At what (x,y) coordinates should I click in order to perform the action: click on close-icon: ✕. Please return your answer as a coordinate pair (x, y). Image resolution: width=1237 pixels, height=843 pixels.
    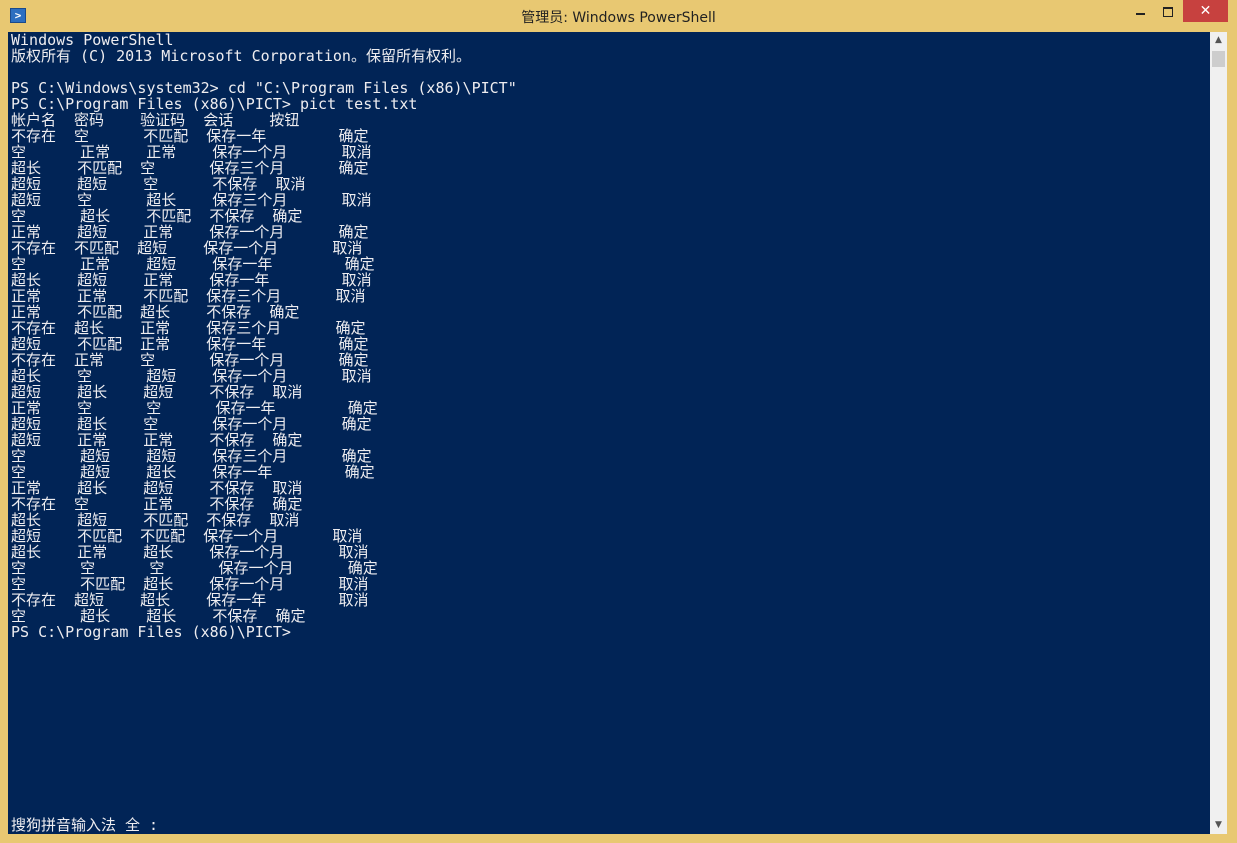
    Looking at the image, I should click on (1205, 11).